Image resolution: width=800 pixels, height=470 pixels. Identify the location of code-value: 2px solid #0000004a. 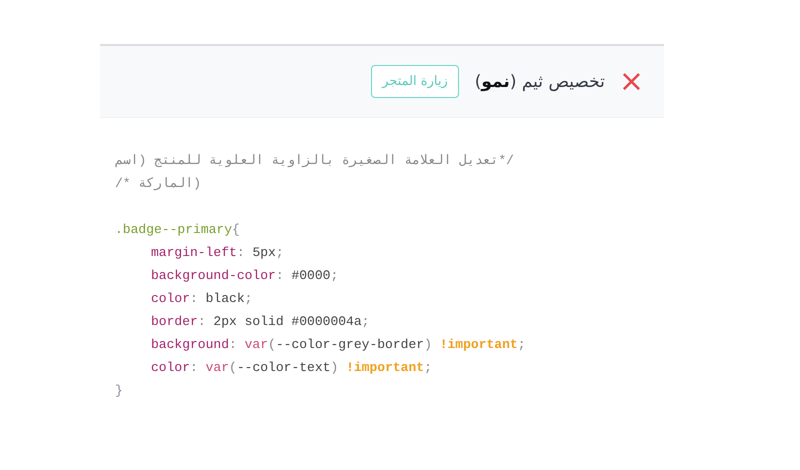
(287, 321).